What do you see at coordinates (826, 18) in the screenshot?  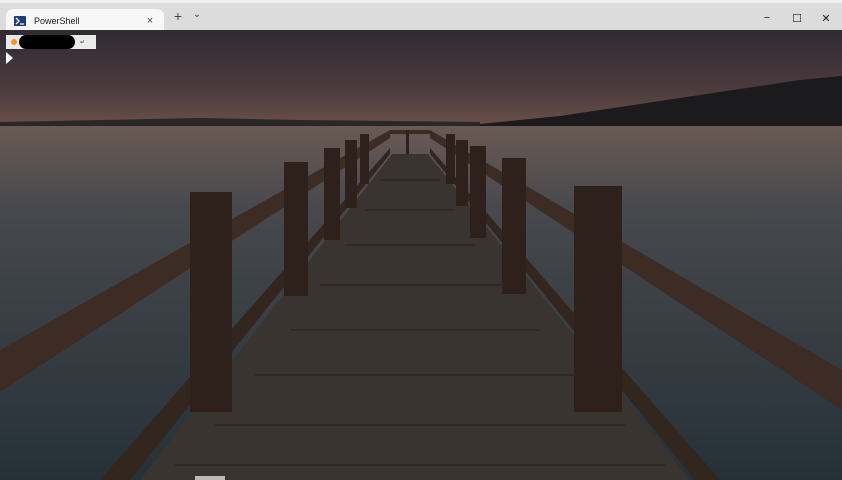 I see `close-window-button: ✕` at bounding box center [826, 18].